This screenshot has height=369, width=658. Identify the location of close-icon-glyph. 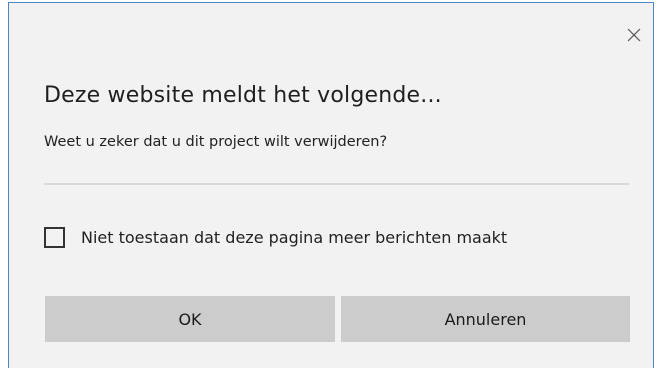
(634, 35).